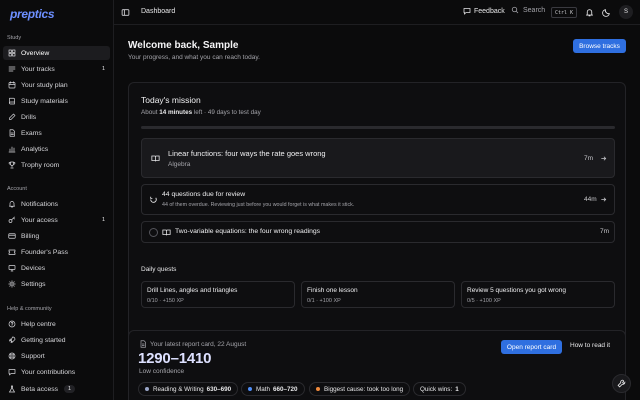  Describe the element at coordinates (56, 149) in the screenshot. I see `sidebar-item-analytics: Analytics` at that location.